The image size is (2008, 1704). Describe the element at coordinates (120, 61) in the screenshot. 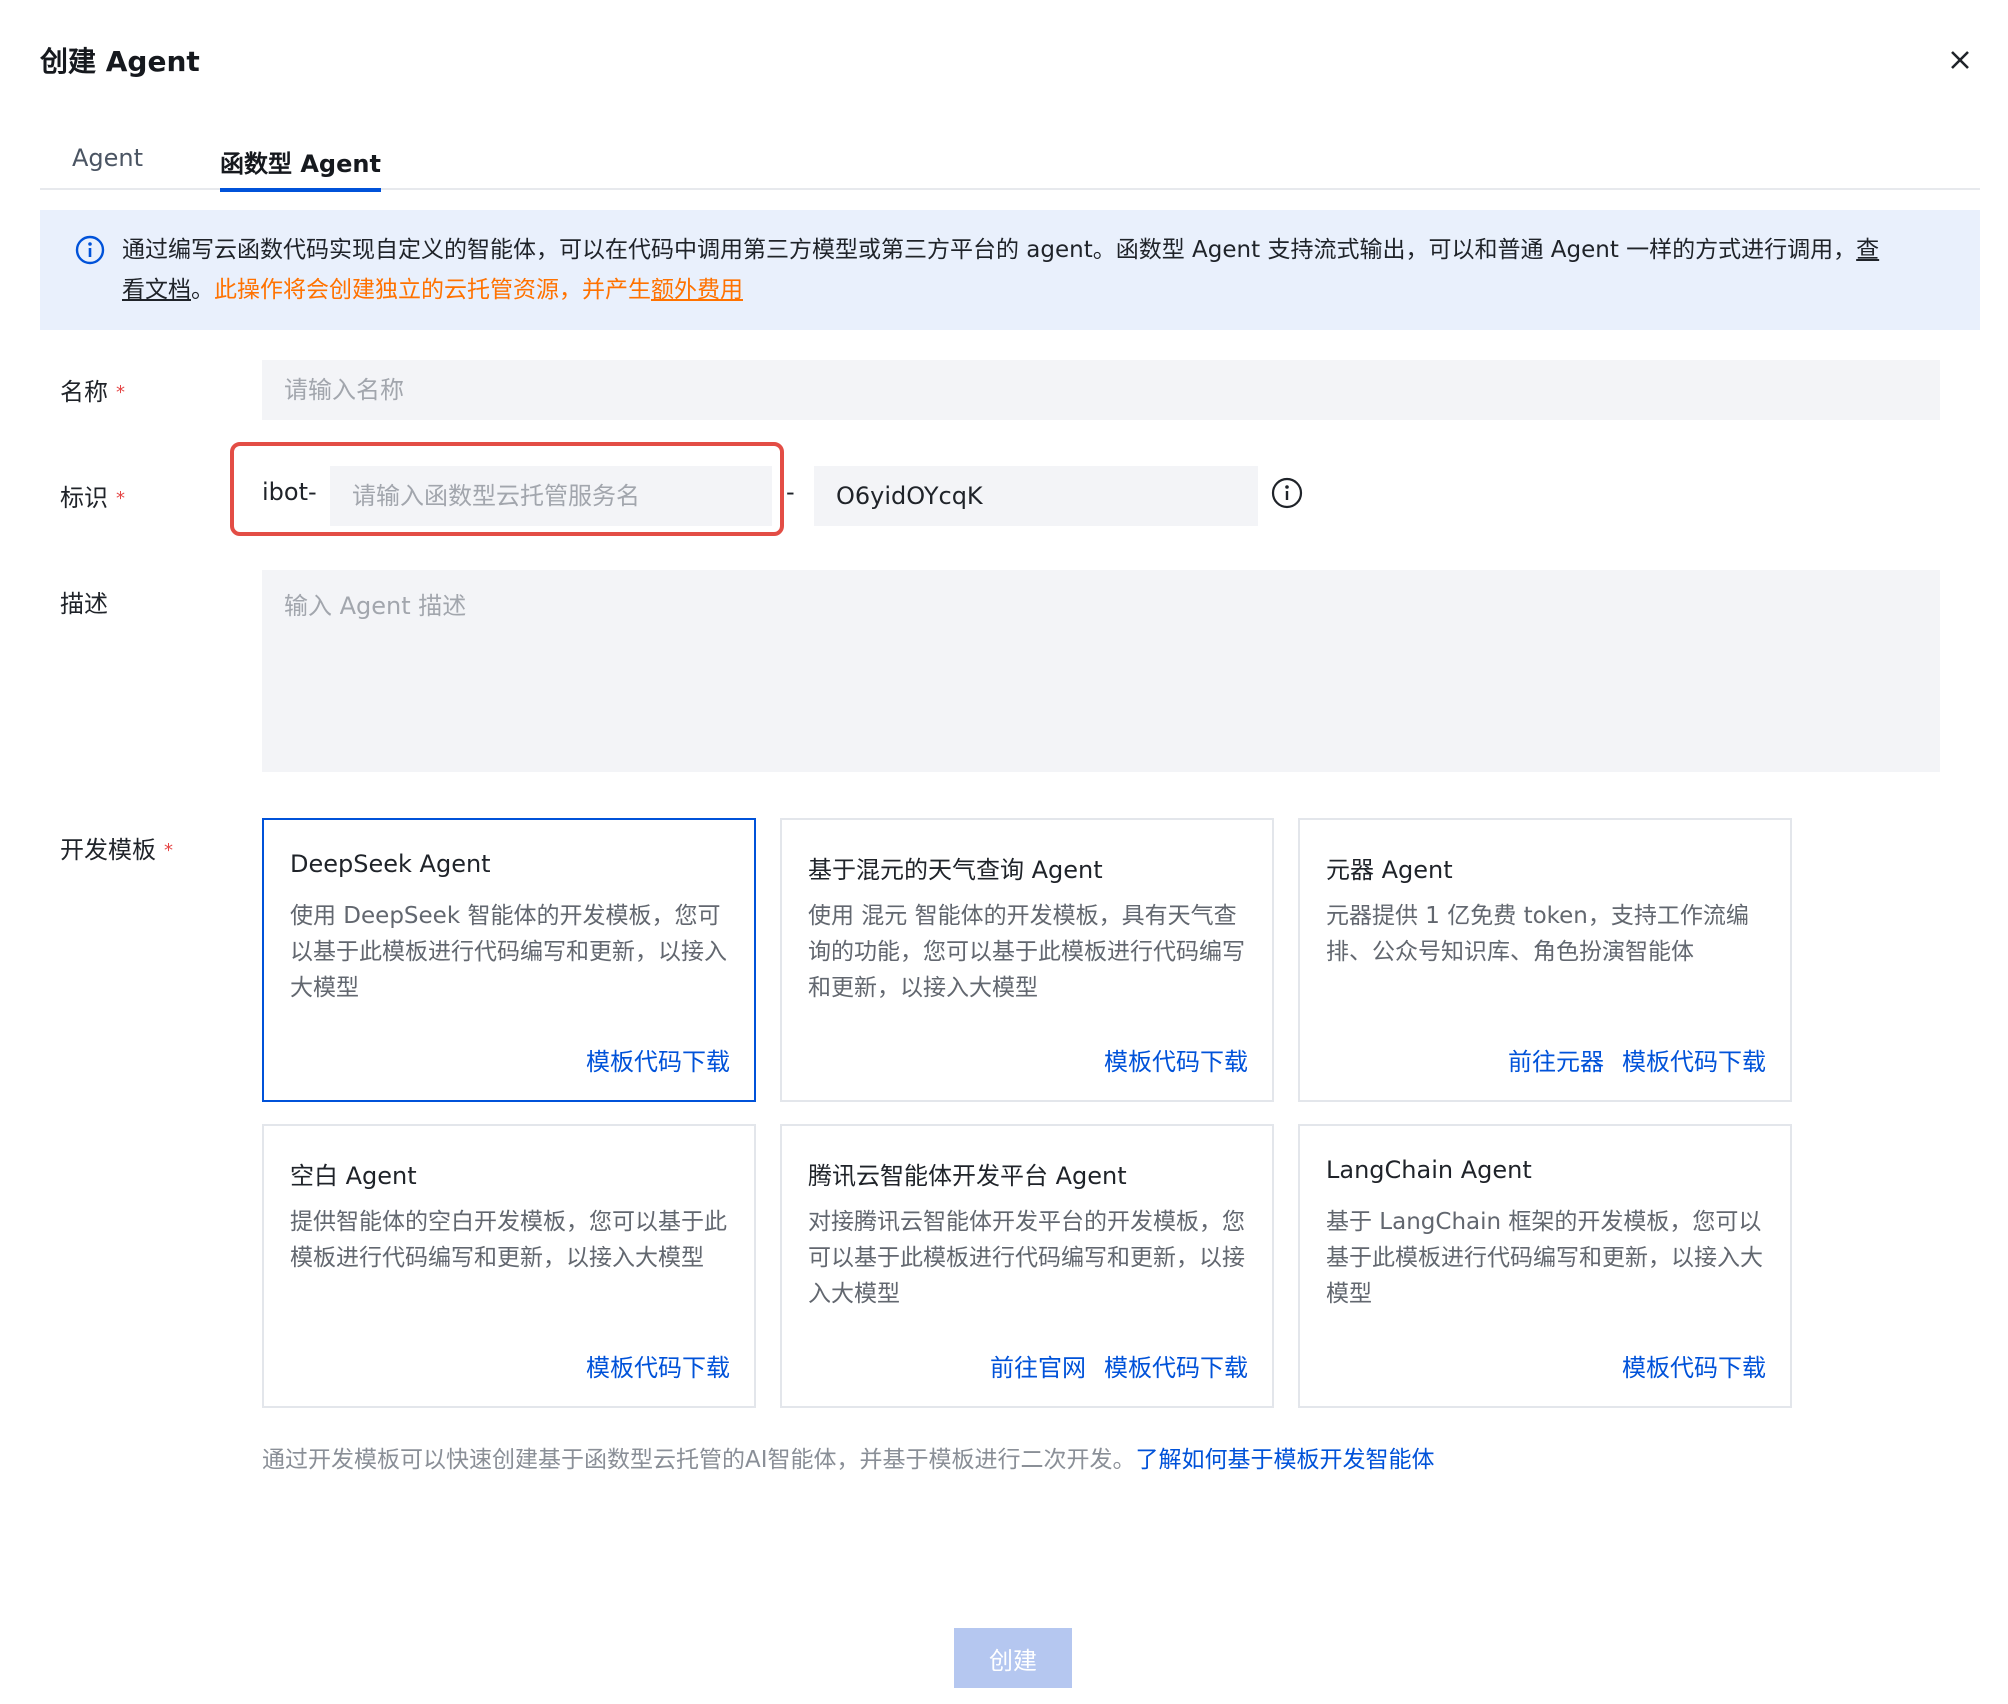

I see `dialog-title: 创建 Agent` at that location.